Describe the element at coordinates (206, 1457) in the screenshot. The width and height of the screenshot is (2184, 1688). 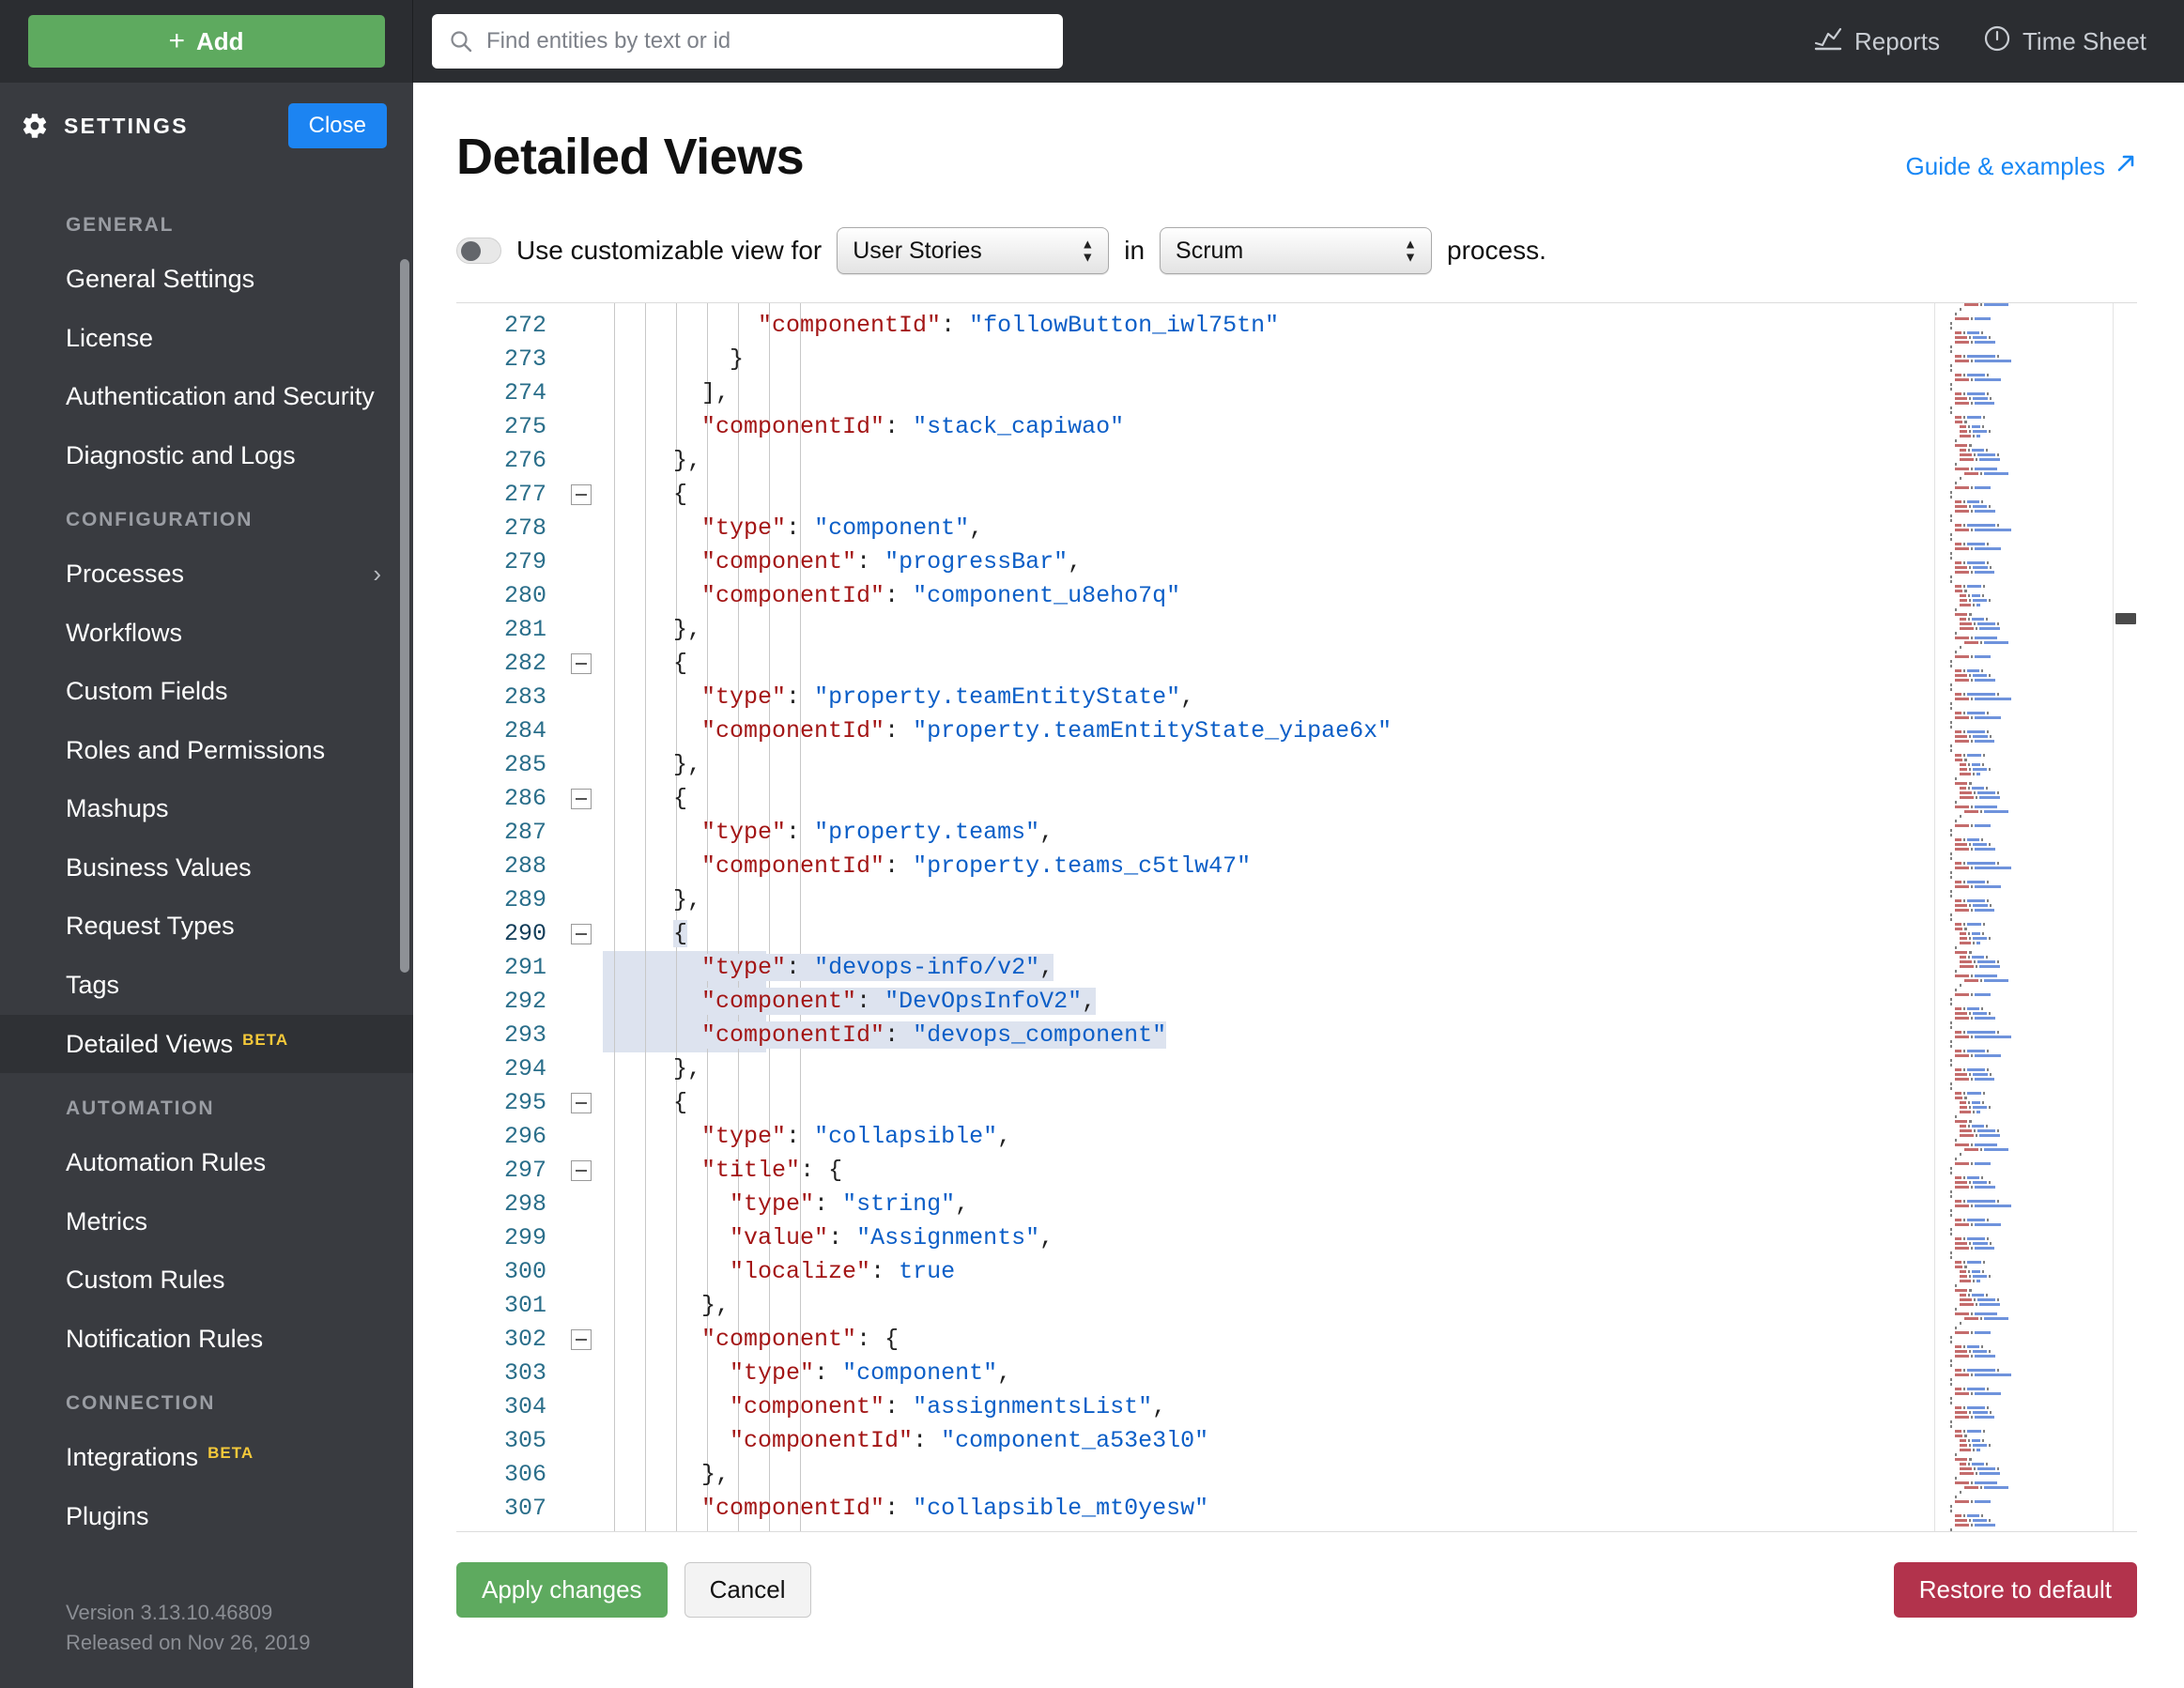
I see `sidebar-item-integrations: Integrations BETA` at that location.